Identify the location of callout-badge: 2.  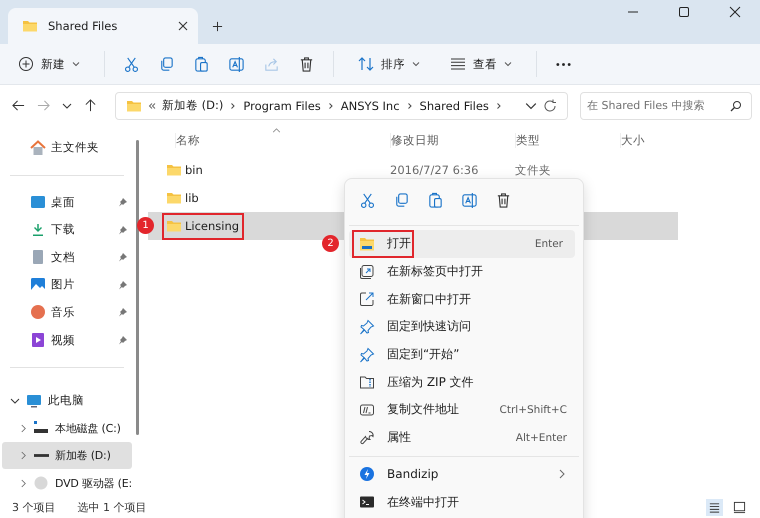
(330, 243).